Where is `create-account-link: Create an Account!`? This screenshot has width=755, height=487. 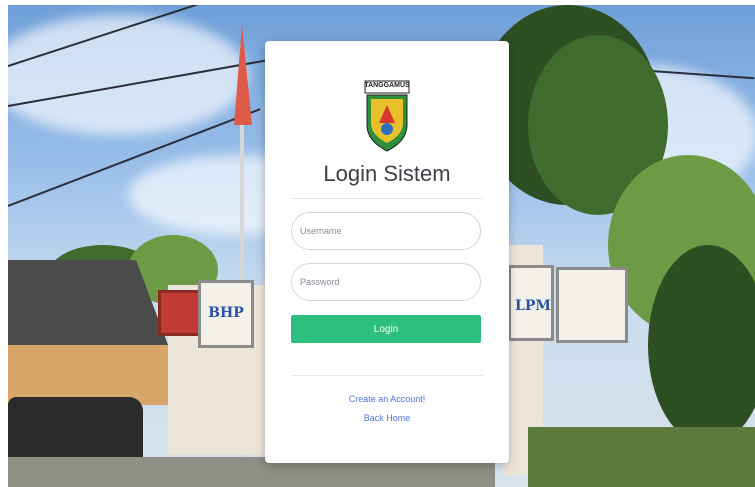
create-account-link: Create an Account! is located at coordinates (387, 399).